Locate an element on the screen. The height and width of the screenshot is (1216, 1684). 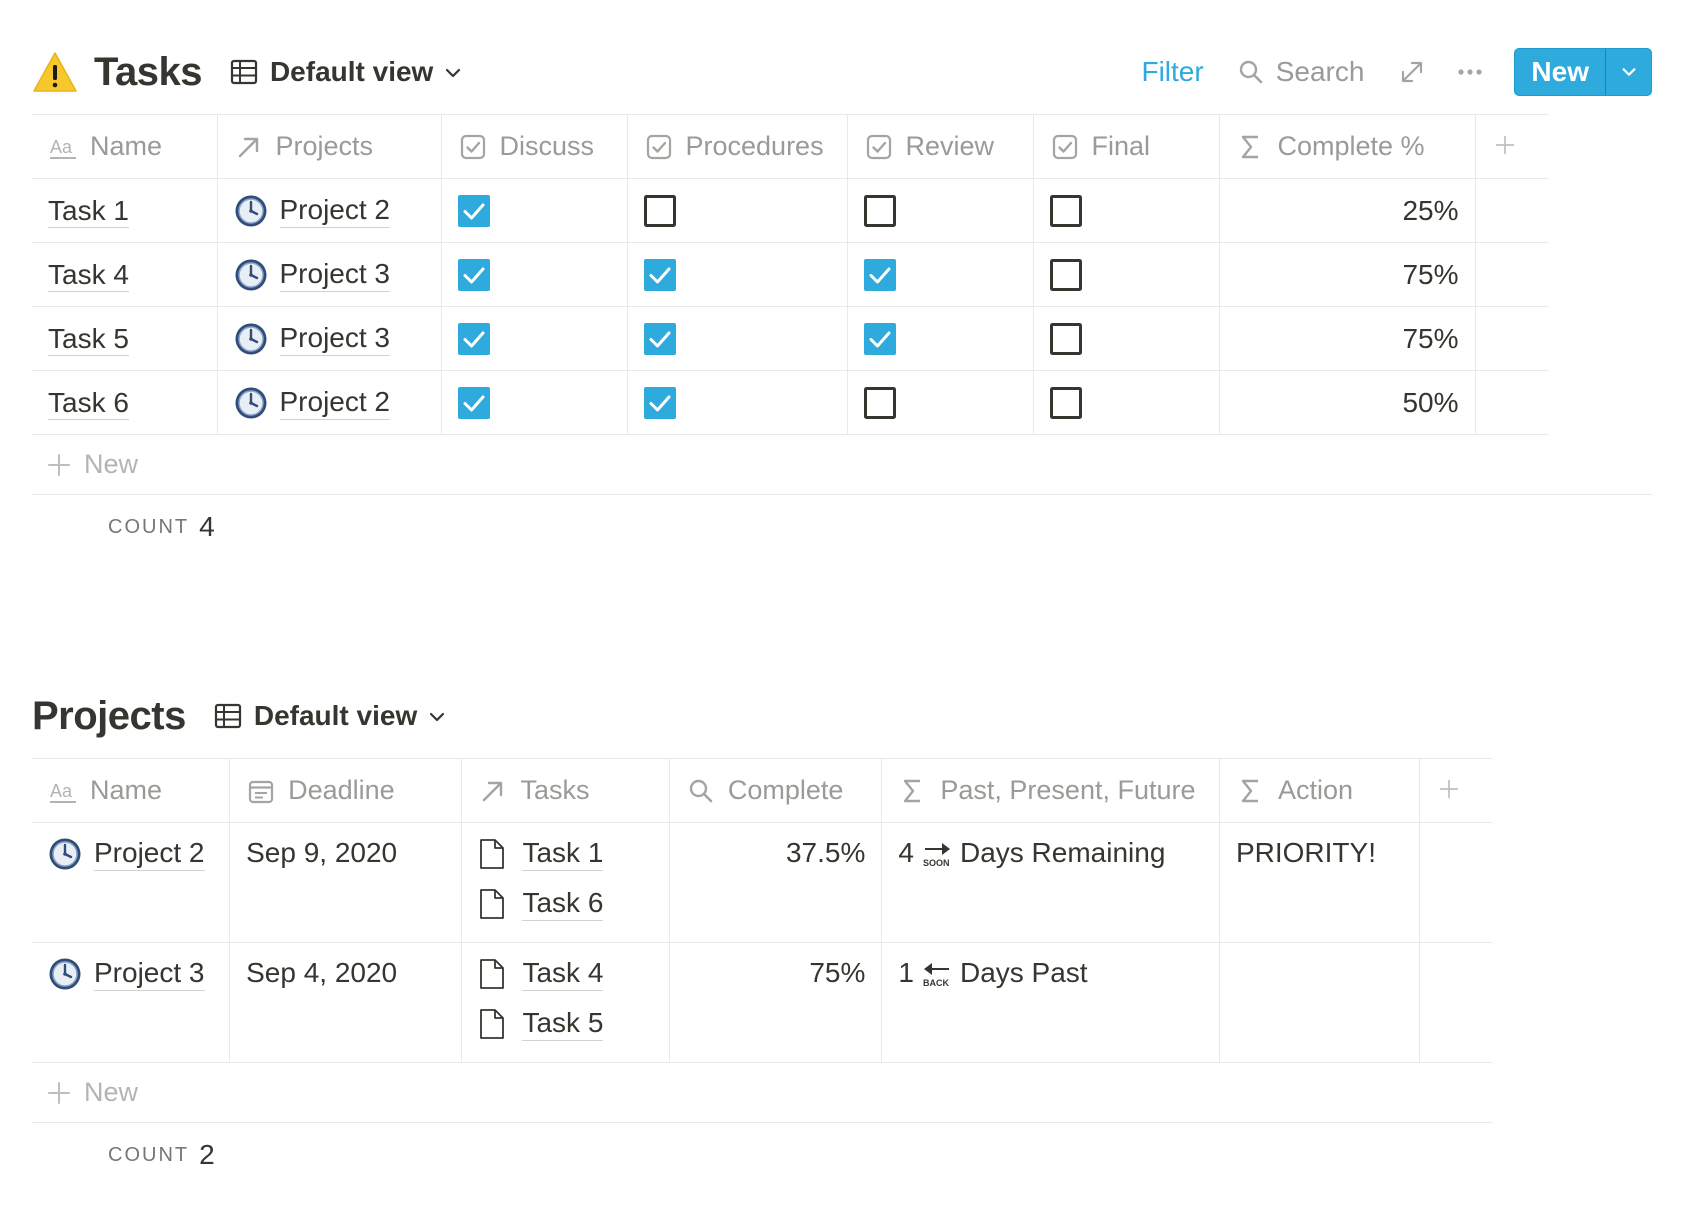
new-button-group: New is located at coordinates (1583, 72).